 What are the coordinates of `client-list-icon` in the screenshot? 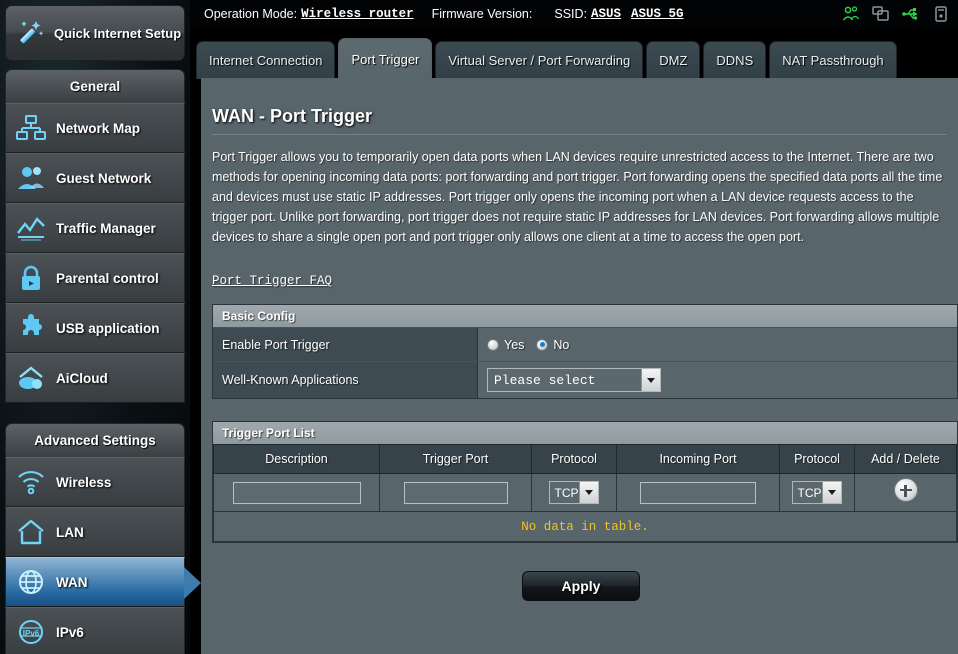 It's located at (881, 14).